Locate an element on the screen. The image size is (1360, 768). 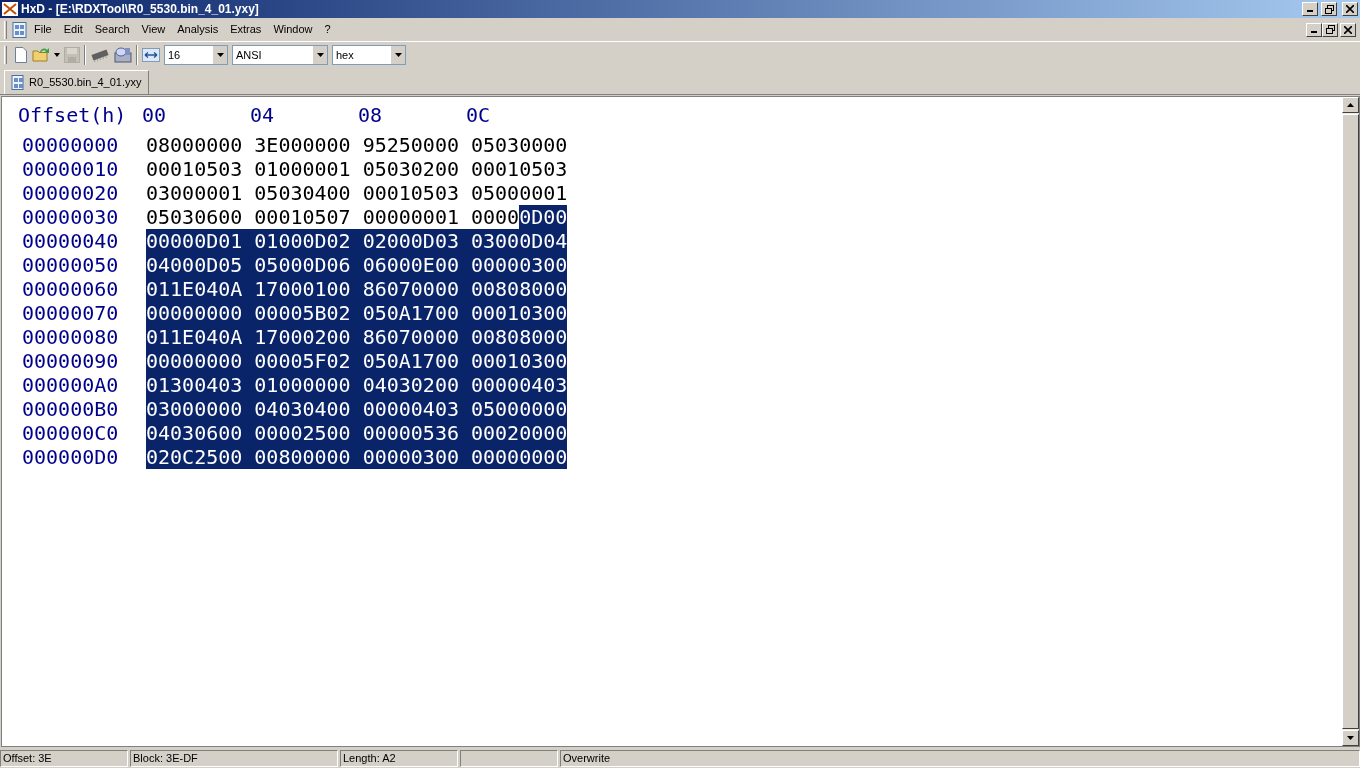
column-header: 00 is located at coordinates (155, 115).